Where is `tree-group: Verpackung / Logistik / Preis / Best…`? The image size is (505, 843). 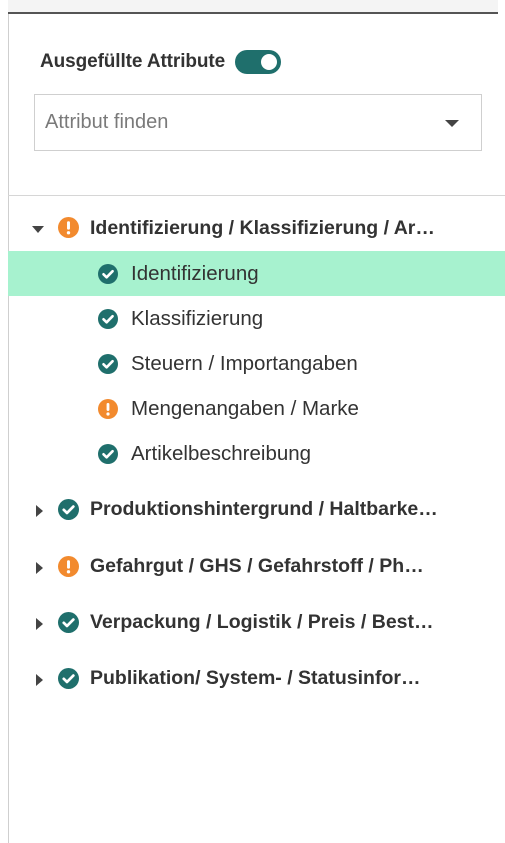 tree-group: Verpackung / Logistik / Preis / Best… is located at coordinates (256, 623).